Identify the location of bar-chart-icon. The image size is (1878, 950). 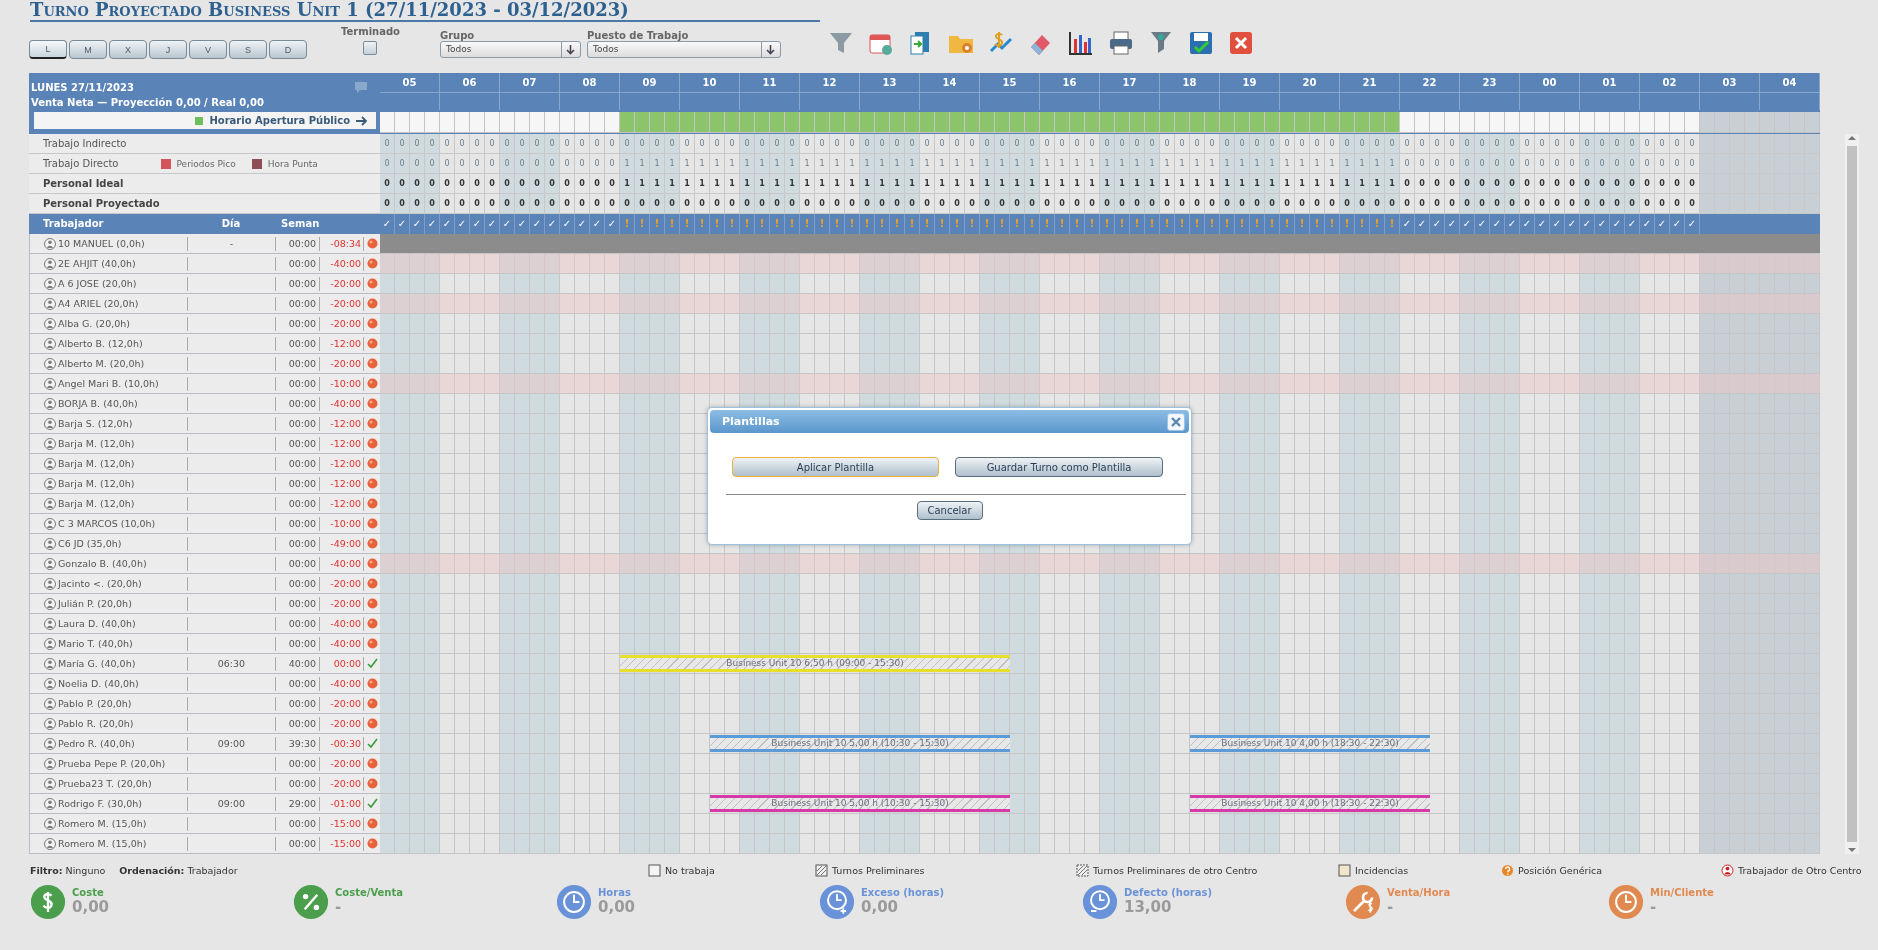
(1080, 43).